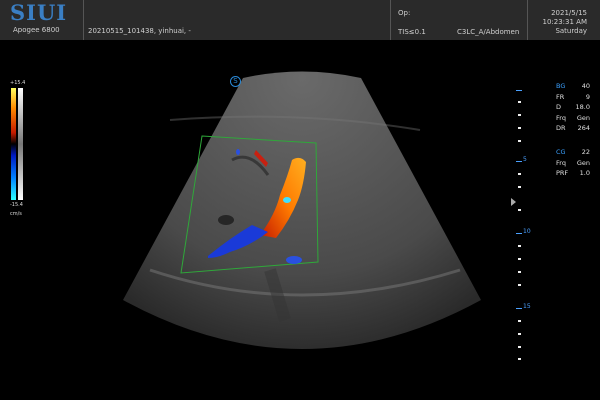 Image resolution: width=600 pixels, height=400 pixels. Describe the element at coordinates (412, 32) in the screenshot. I see `tis-index: TIS≤0.1` at that location.